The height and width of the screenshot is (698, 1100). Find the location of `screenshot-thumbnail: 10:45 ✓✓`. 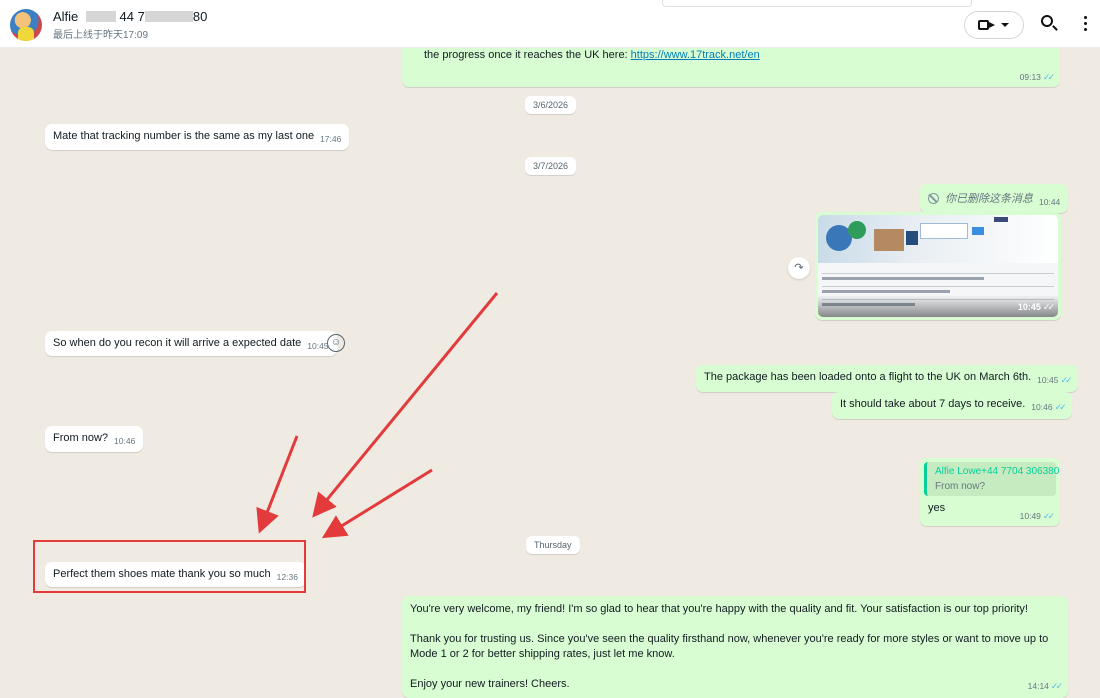

screenshot-thumbnail: 10:45 ✓✓ is located at coordinates (938, 266).